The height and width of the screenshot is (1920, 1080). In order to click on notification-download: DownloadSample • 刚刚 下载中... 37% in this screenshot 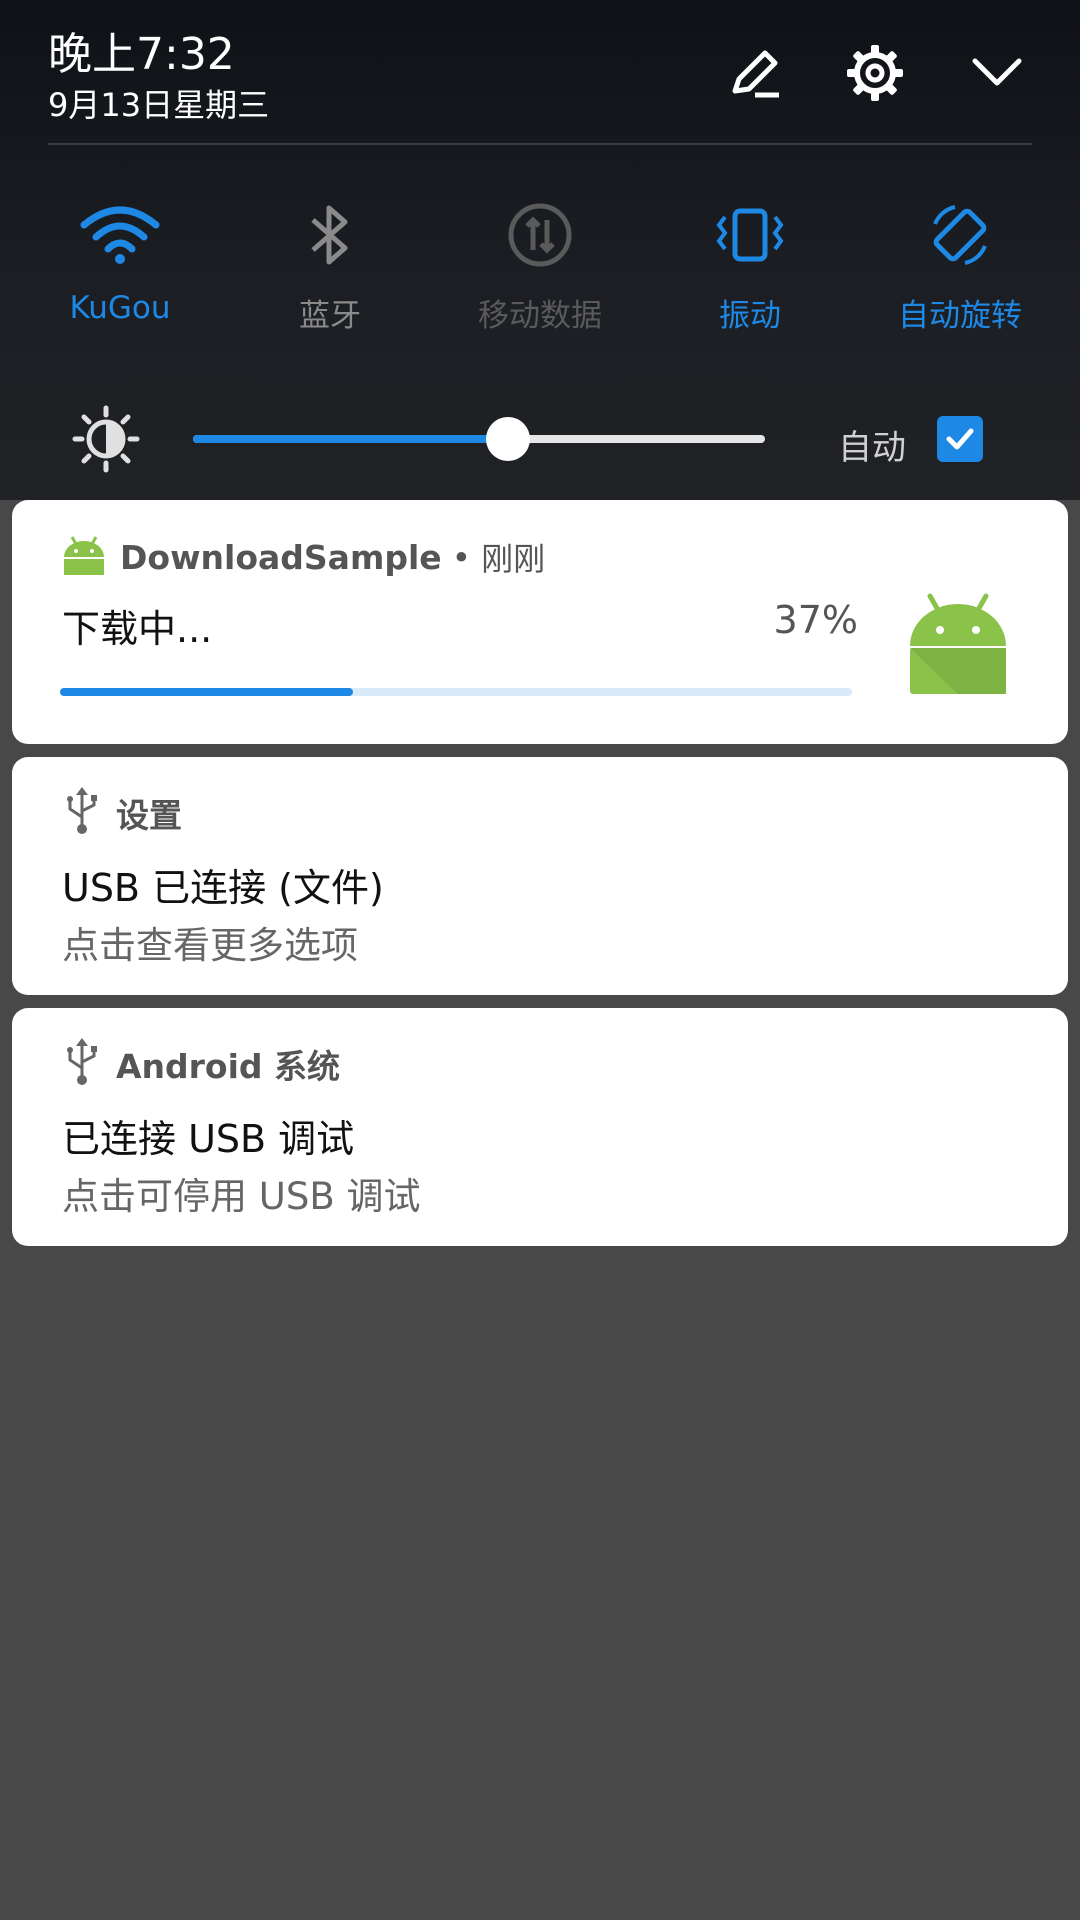, I will do `click(540, 622)`.